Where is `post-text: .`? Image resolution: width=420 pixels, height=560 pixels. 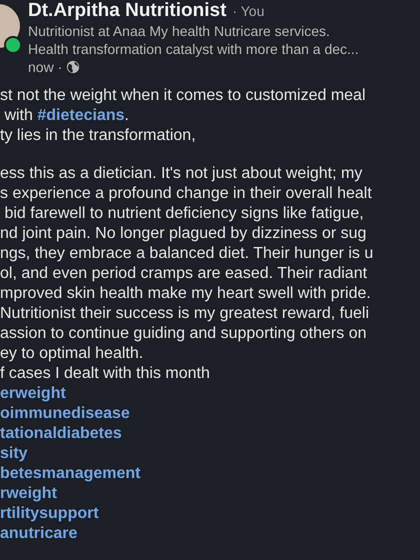
post-text: . is located at coordinates (126, 115).